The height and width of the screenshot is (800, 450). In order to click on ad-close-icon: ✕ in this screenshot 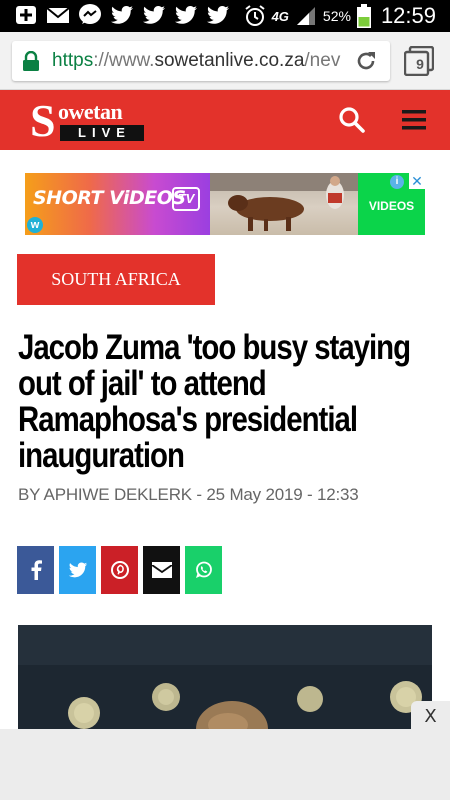, I will do `click(417, 181)`.